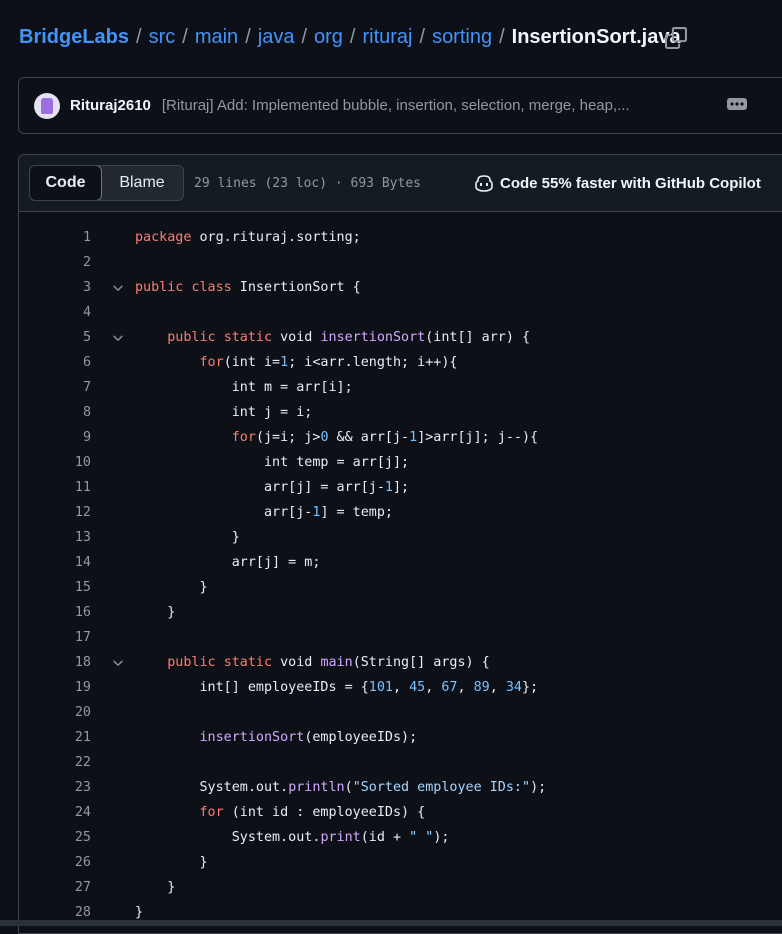 The width and height of the screenshot is (782, 934). Describe the element at coordinates (55, 712) in the screenshot. I see `line-number: 20` at that location.